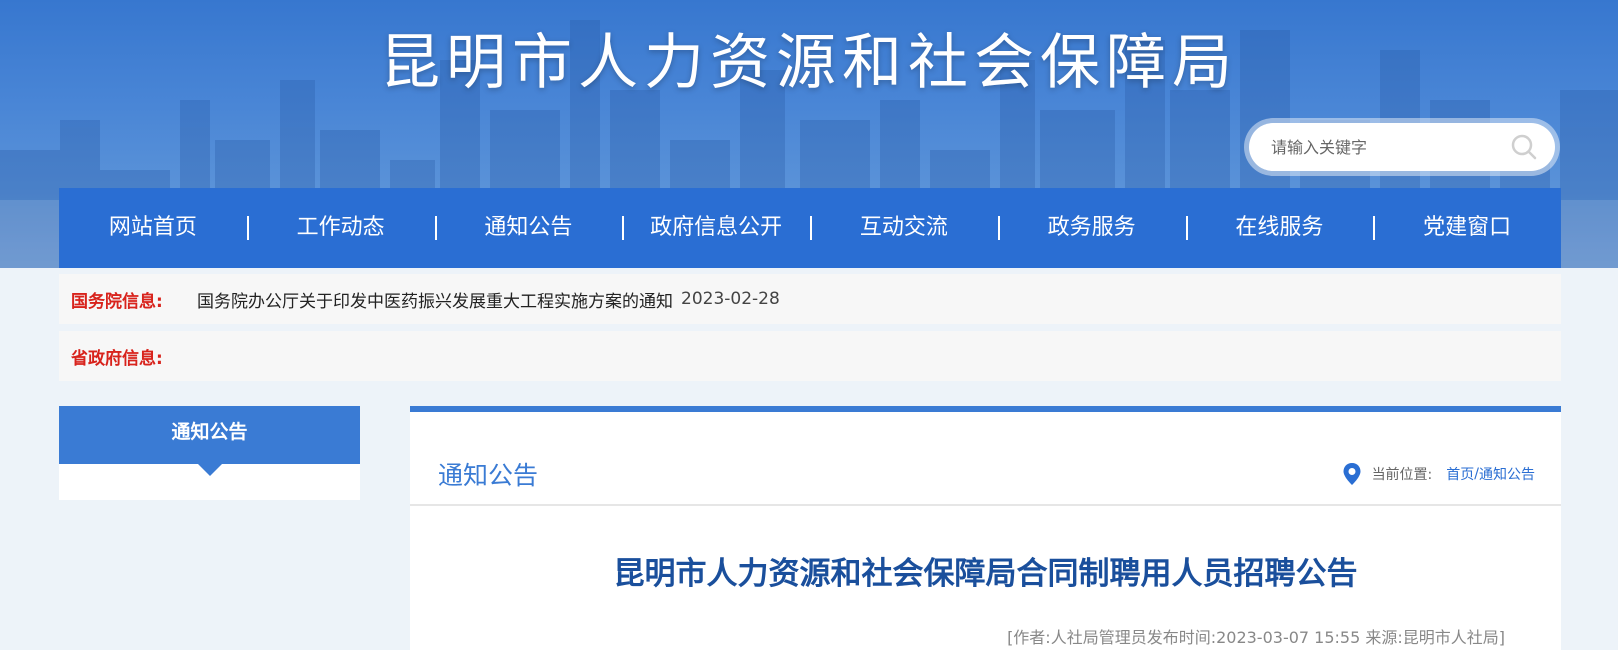  I want to click on location-pin-icon, so click(1352, 474).